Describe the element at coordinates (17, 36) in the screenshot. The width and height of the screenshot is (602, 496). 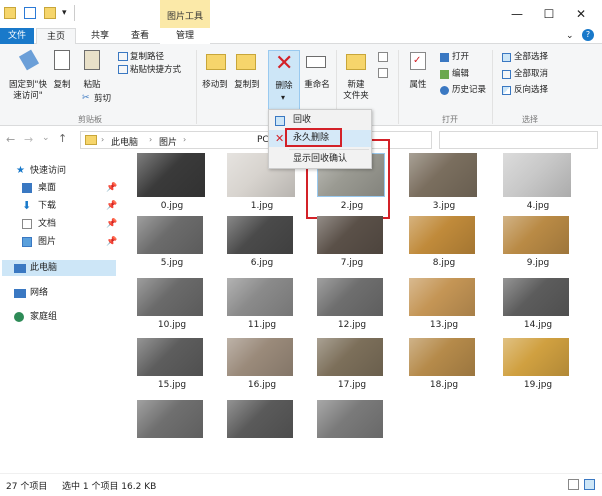
I see `tab-file: 文件` at that location.